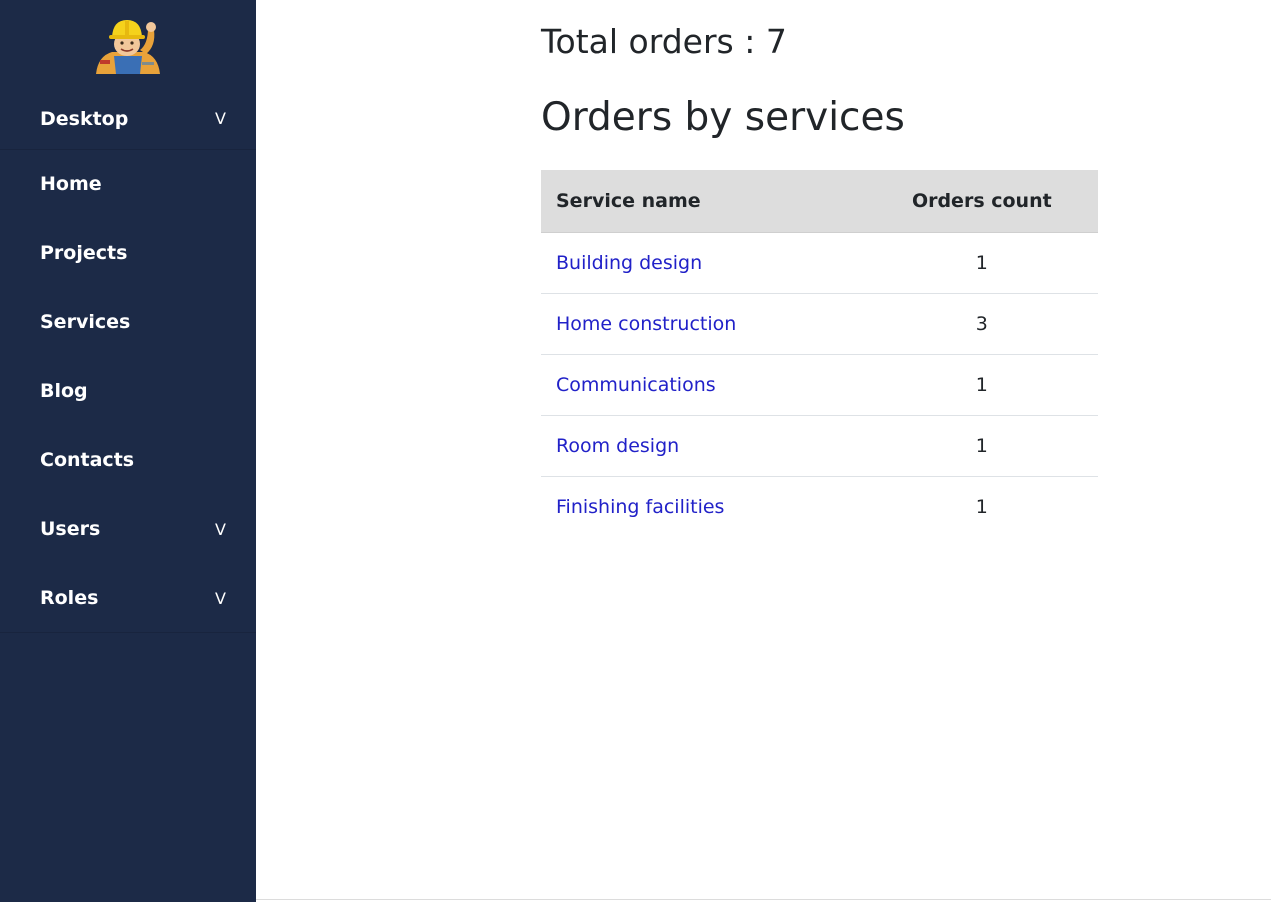  Describe the element at coordinates (981, 324) in the screenshot. I see `orders-count-cell: 3` at that location.